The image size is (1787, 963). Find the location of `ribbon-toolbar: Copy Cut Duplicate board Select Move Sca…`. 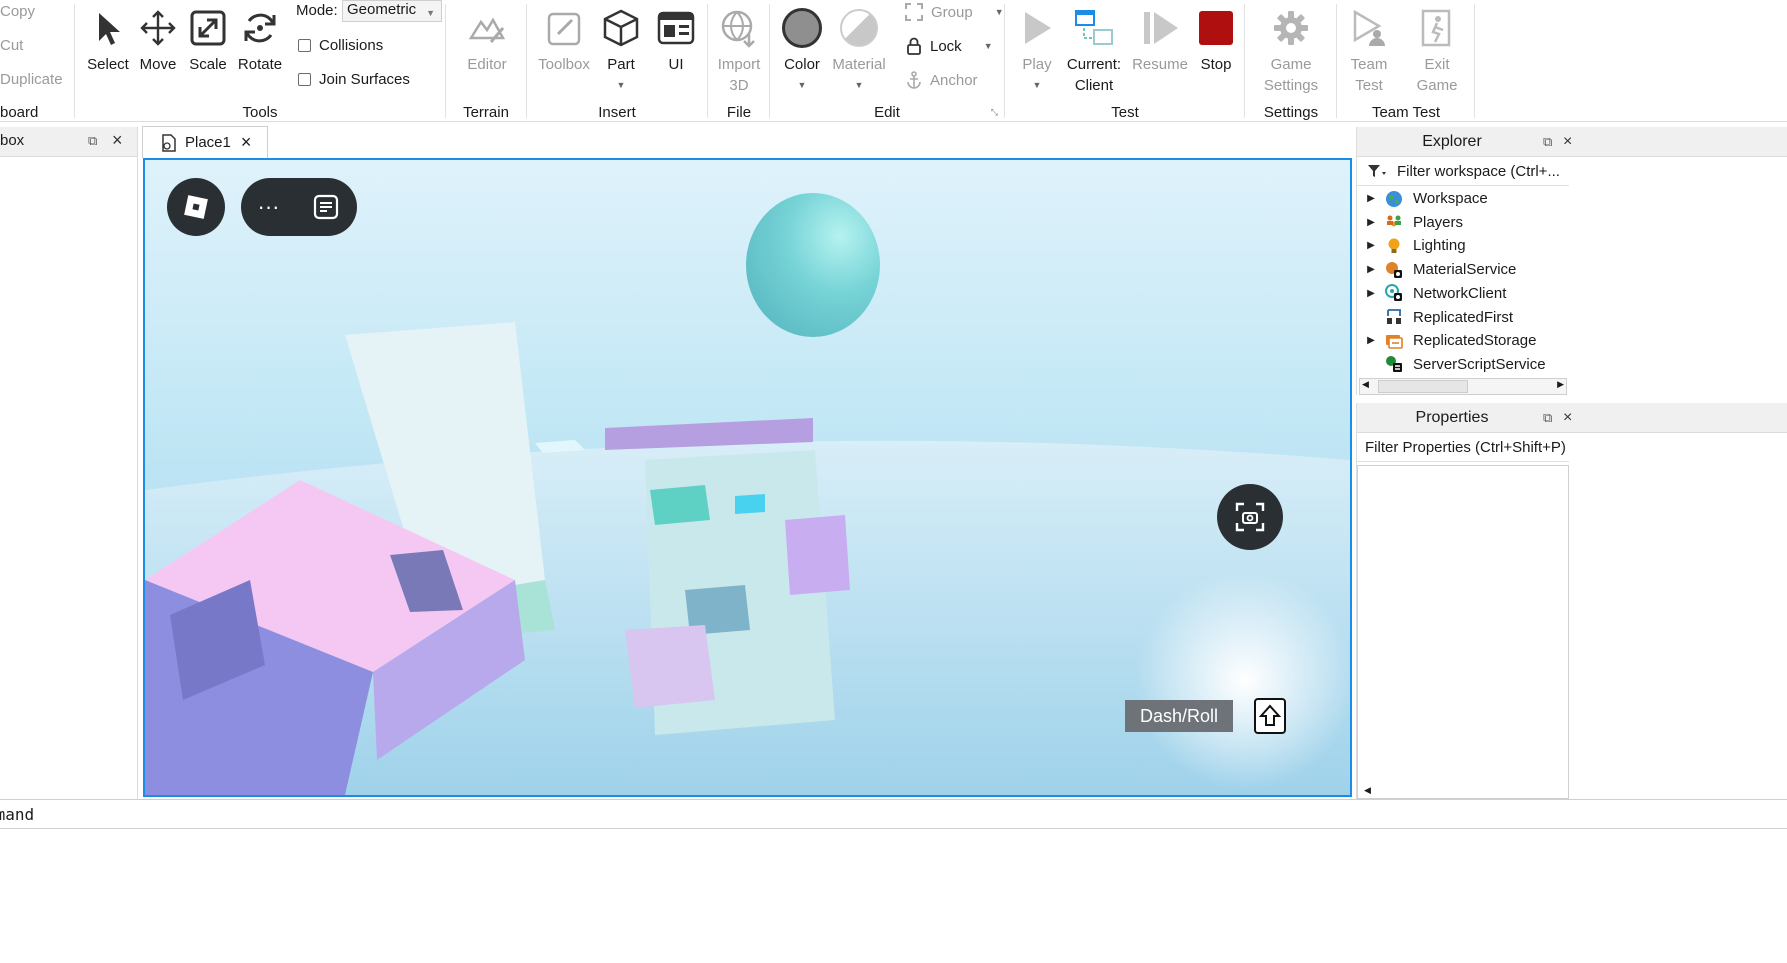

ribbon-toolbar: Copy Cut Duplicate board Select Move Sca… is located at coordinates (893, 61).